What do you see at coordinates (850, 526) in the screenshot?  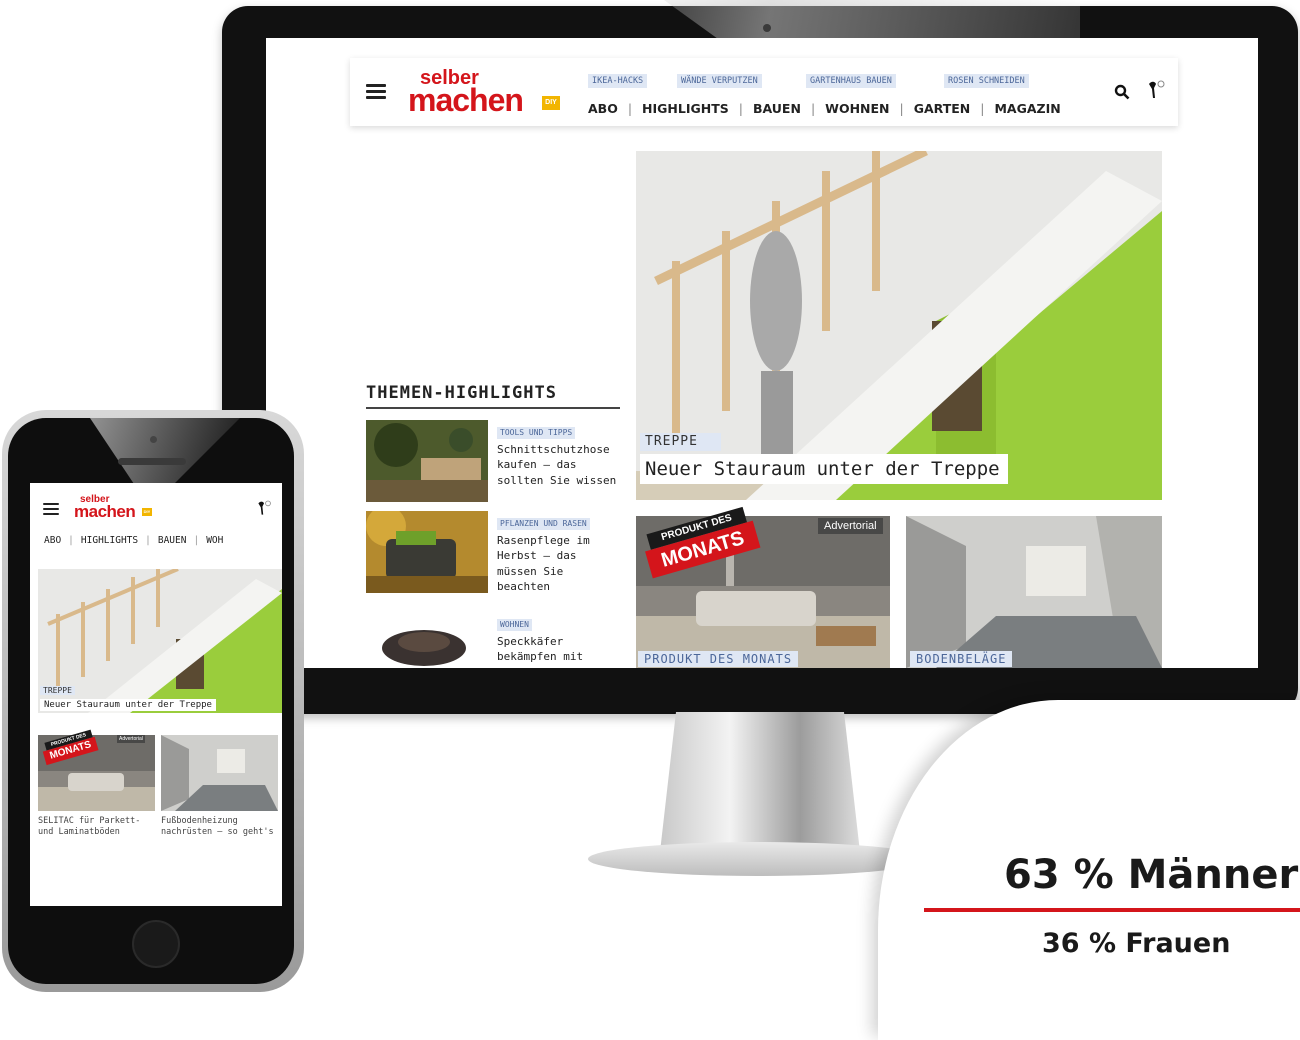 I see `advertorial-badge: Advertorial` at bounding box center [850, 526].